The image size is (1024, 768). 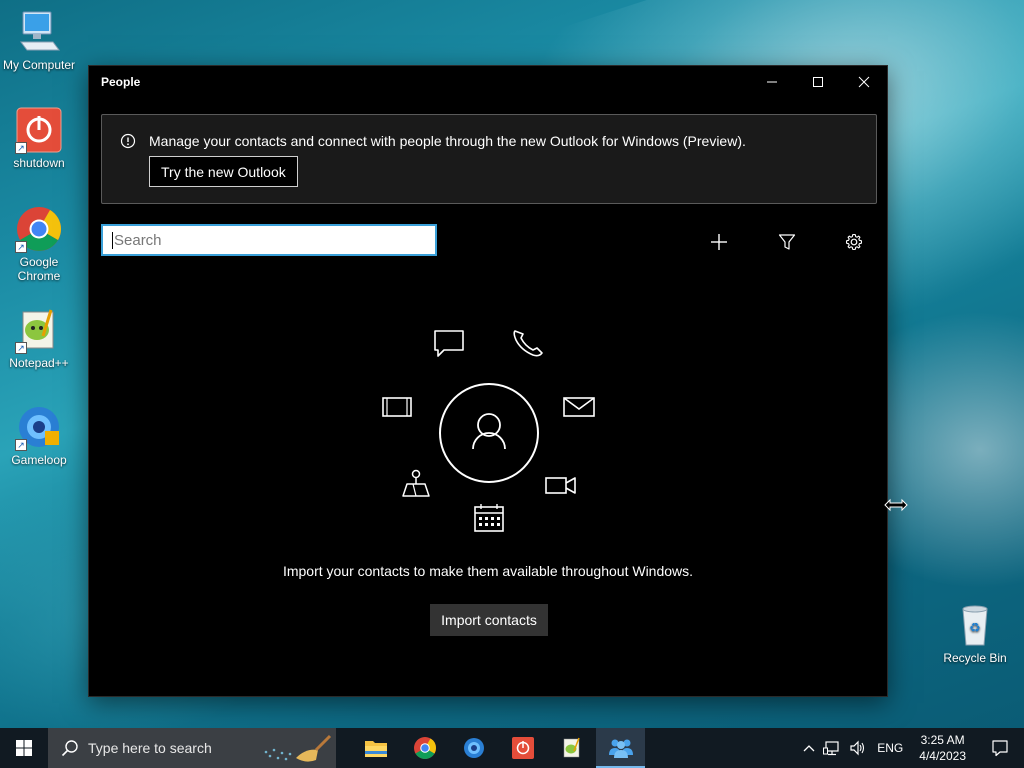 I want to click on chat-icon, so click(x=449, y=343).